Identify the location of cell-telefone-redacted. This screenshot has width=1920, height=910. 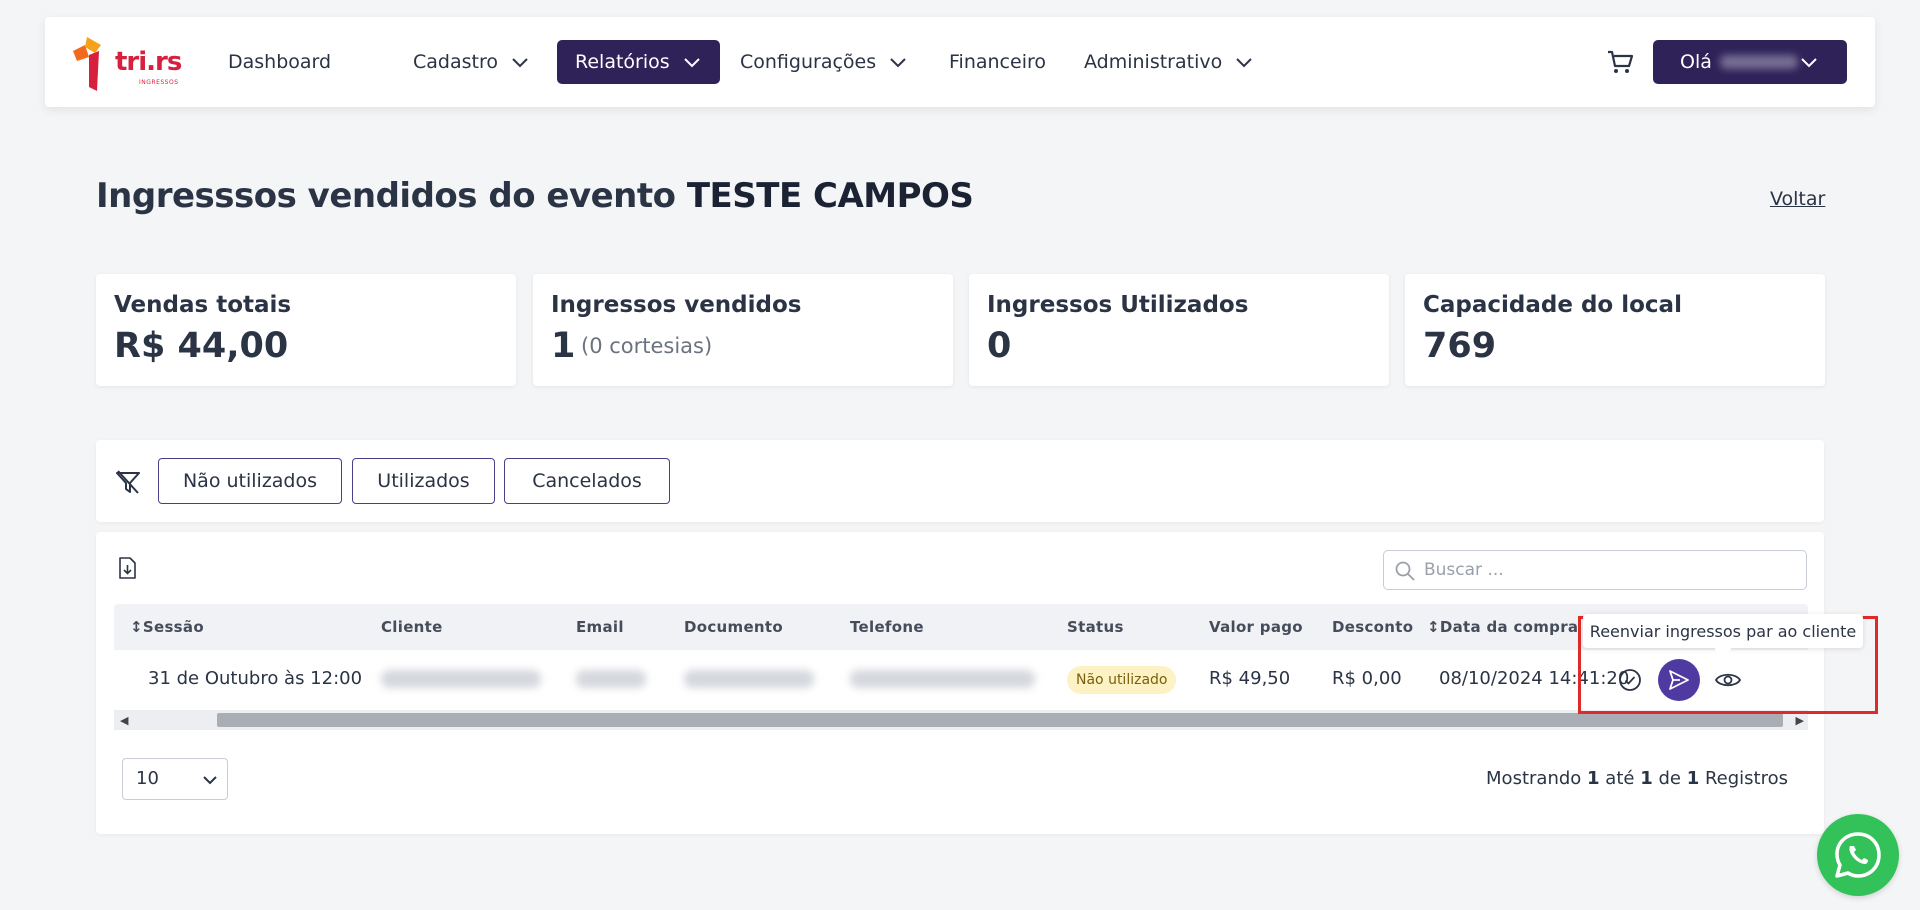
(942, 679).